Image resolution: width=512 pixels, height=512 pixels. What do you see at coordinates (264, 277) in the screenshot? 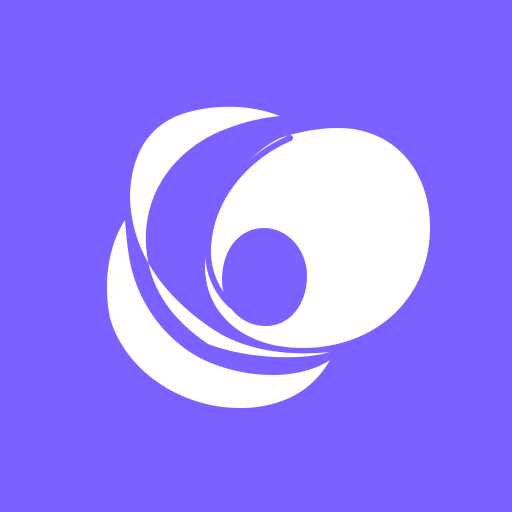
I see `swirl-inner-hole` at bounding box center [264, 277].